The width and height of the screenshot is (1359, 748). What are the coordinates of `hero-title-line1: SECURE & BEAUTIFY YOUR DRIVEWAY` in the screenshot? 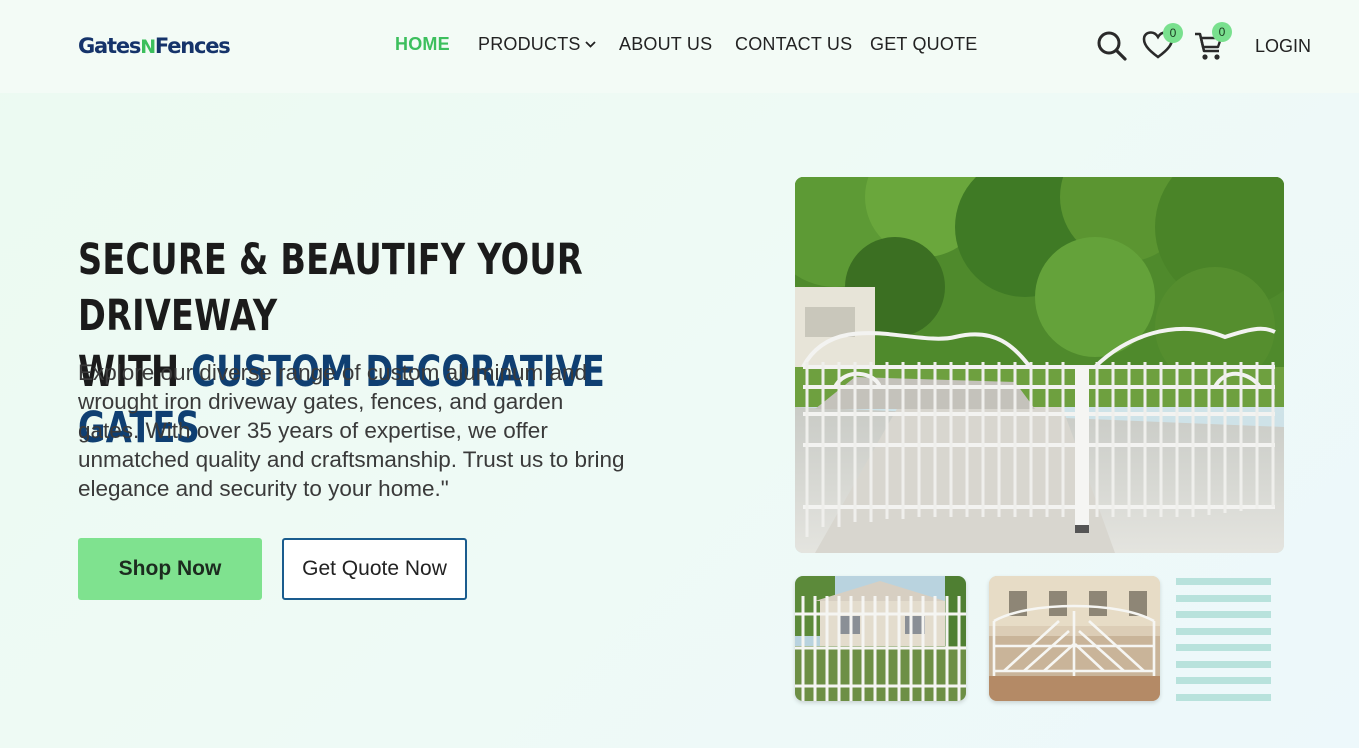 It's located at (330, 288).